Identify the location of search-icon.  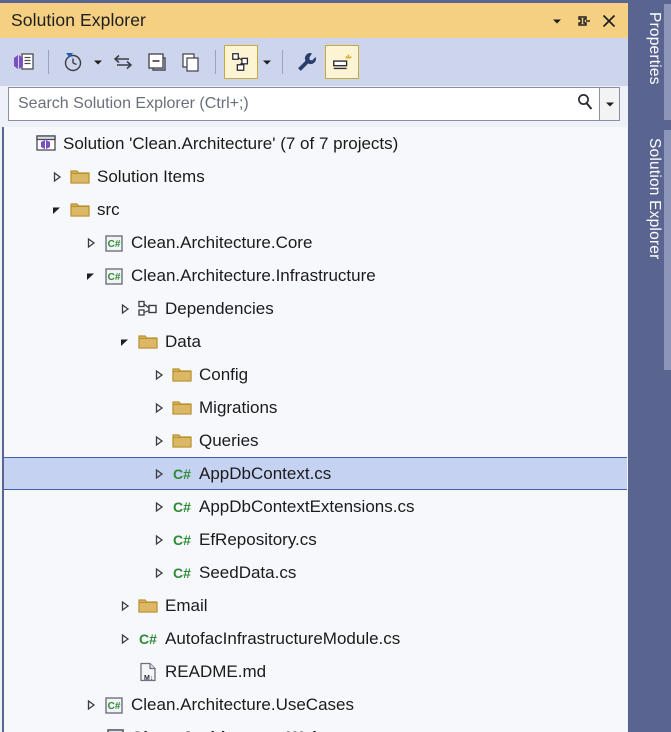
(585, 104).